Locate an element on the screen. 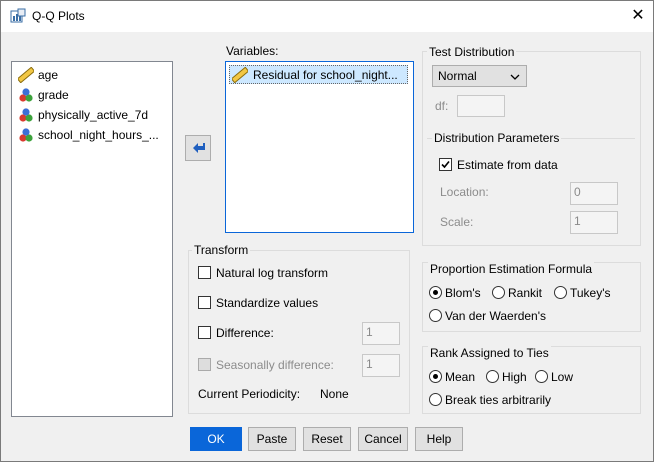 This screenshot has width=654, height=462. df-label: df: is located at coordinates (442, 106).